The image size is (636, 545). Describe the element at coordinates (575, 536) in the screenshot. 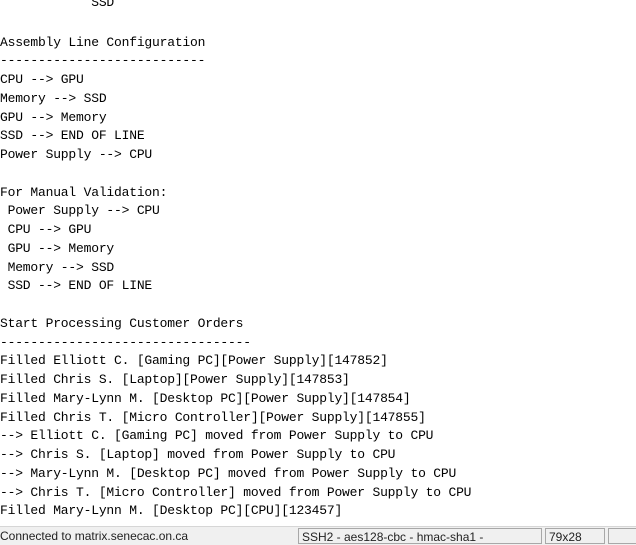

I see `terminal-size: 79x28` at that location.